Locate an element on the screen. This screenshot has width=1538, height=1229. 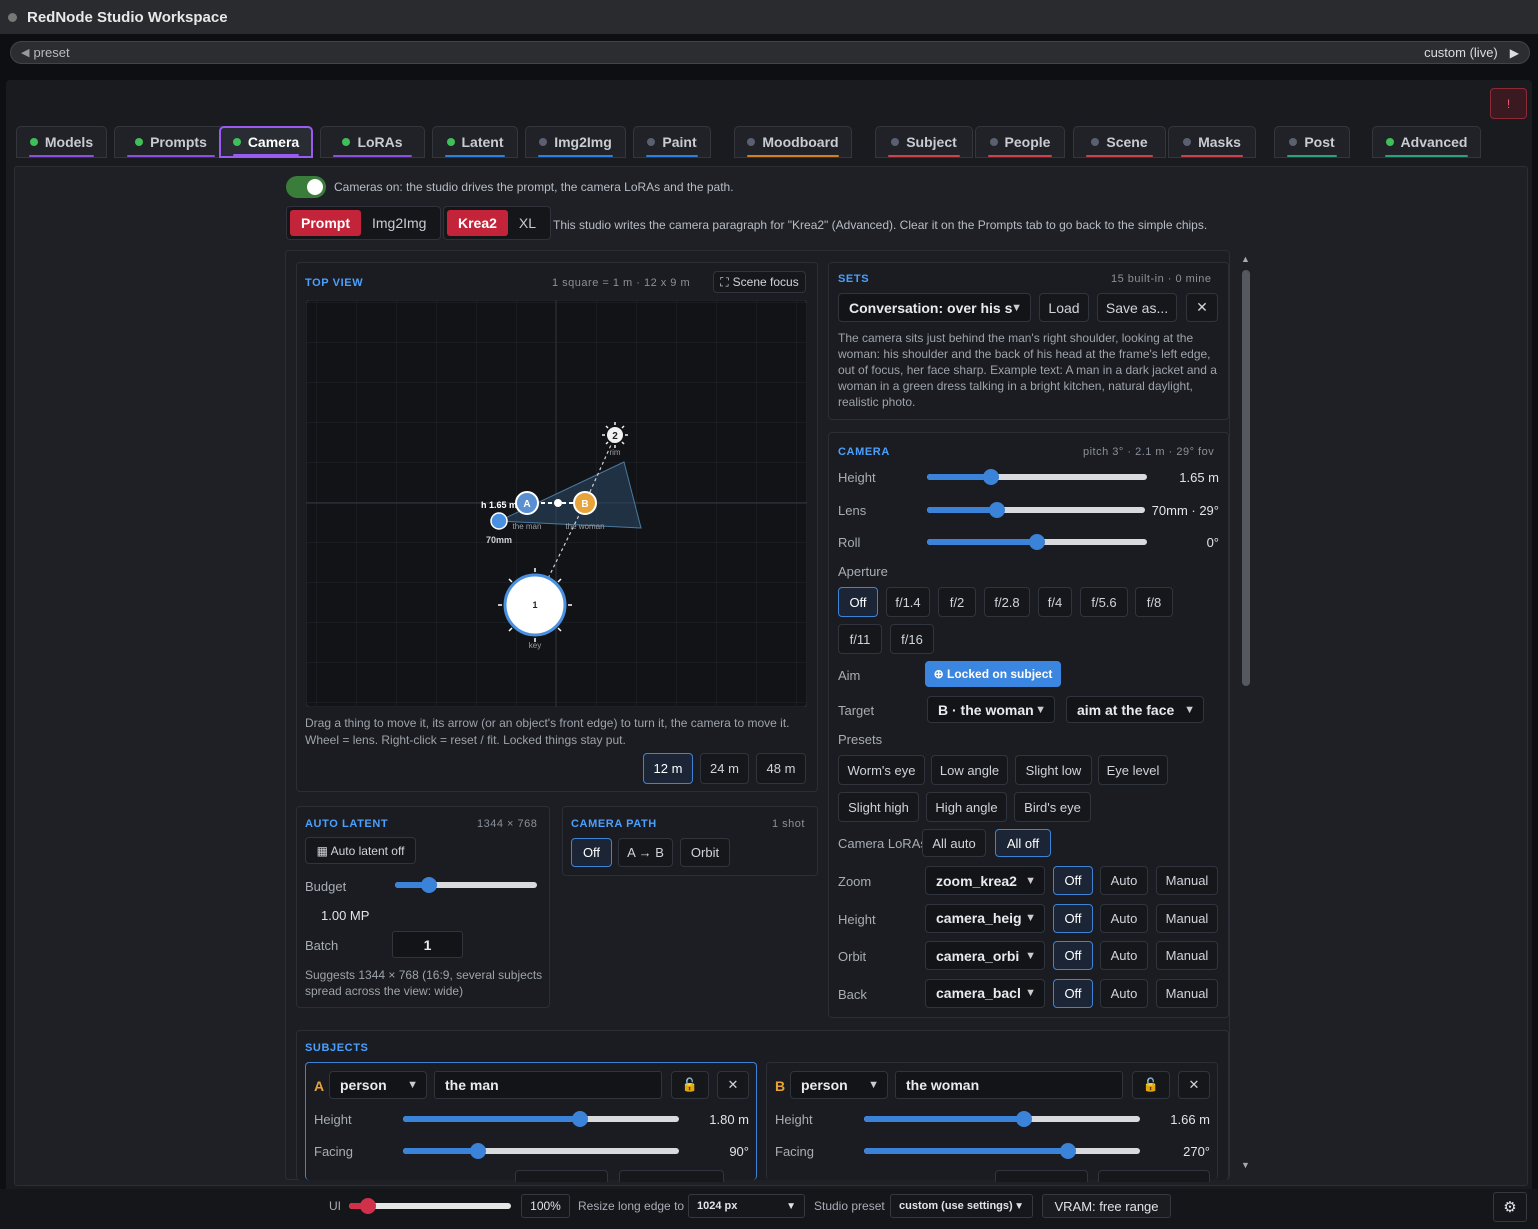
tab-img2img: Img2Img is located at coordinates (575, 142).